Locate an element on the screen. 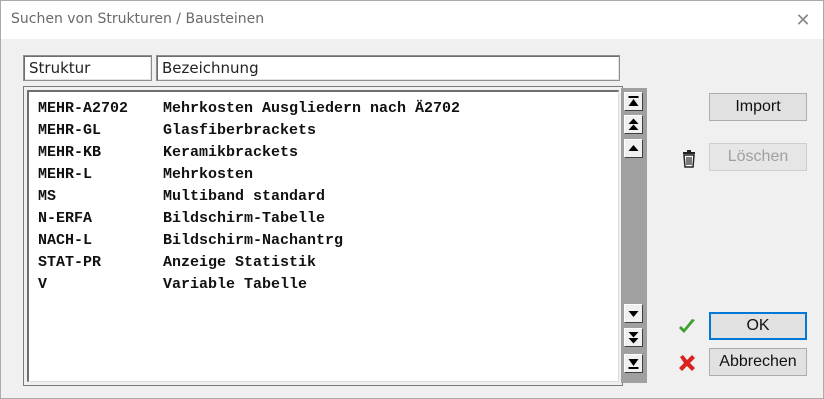 This screenshot has height=399, width=824. list-item-name: Keramikbrackets is located at coordinates (231, 152).